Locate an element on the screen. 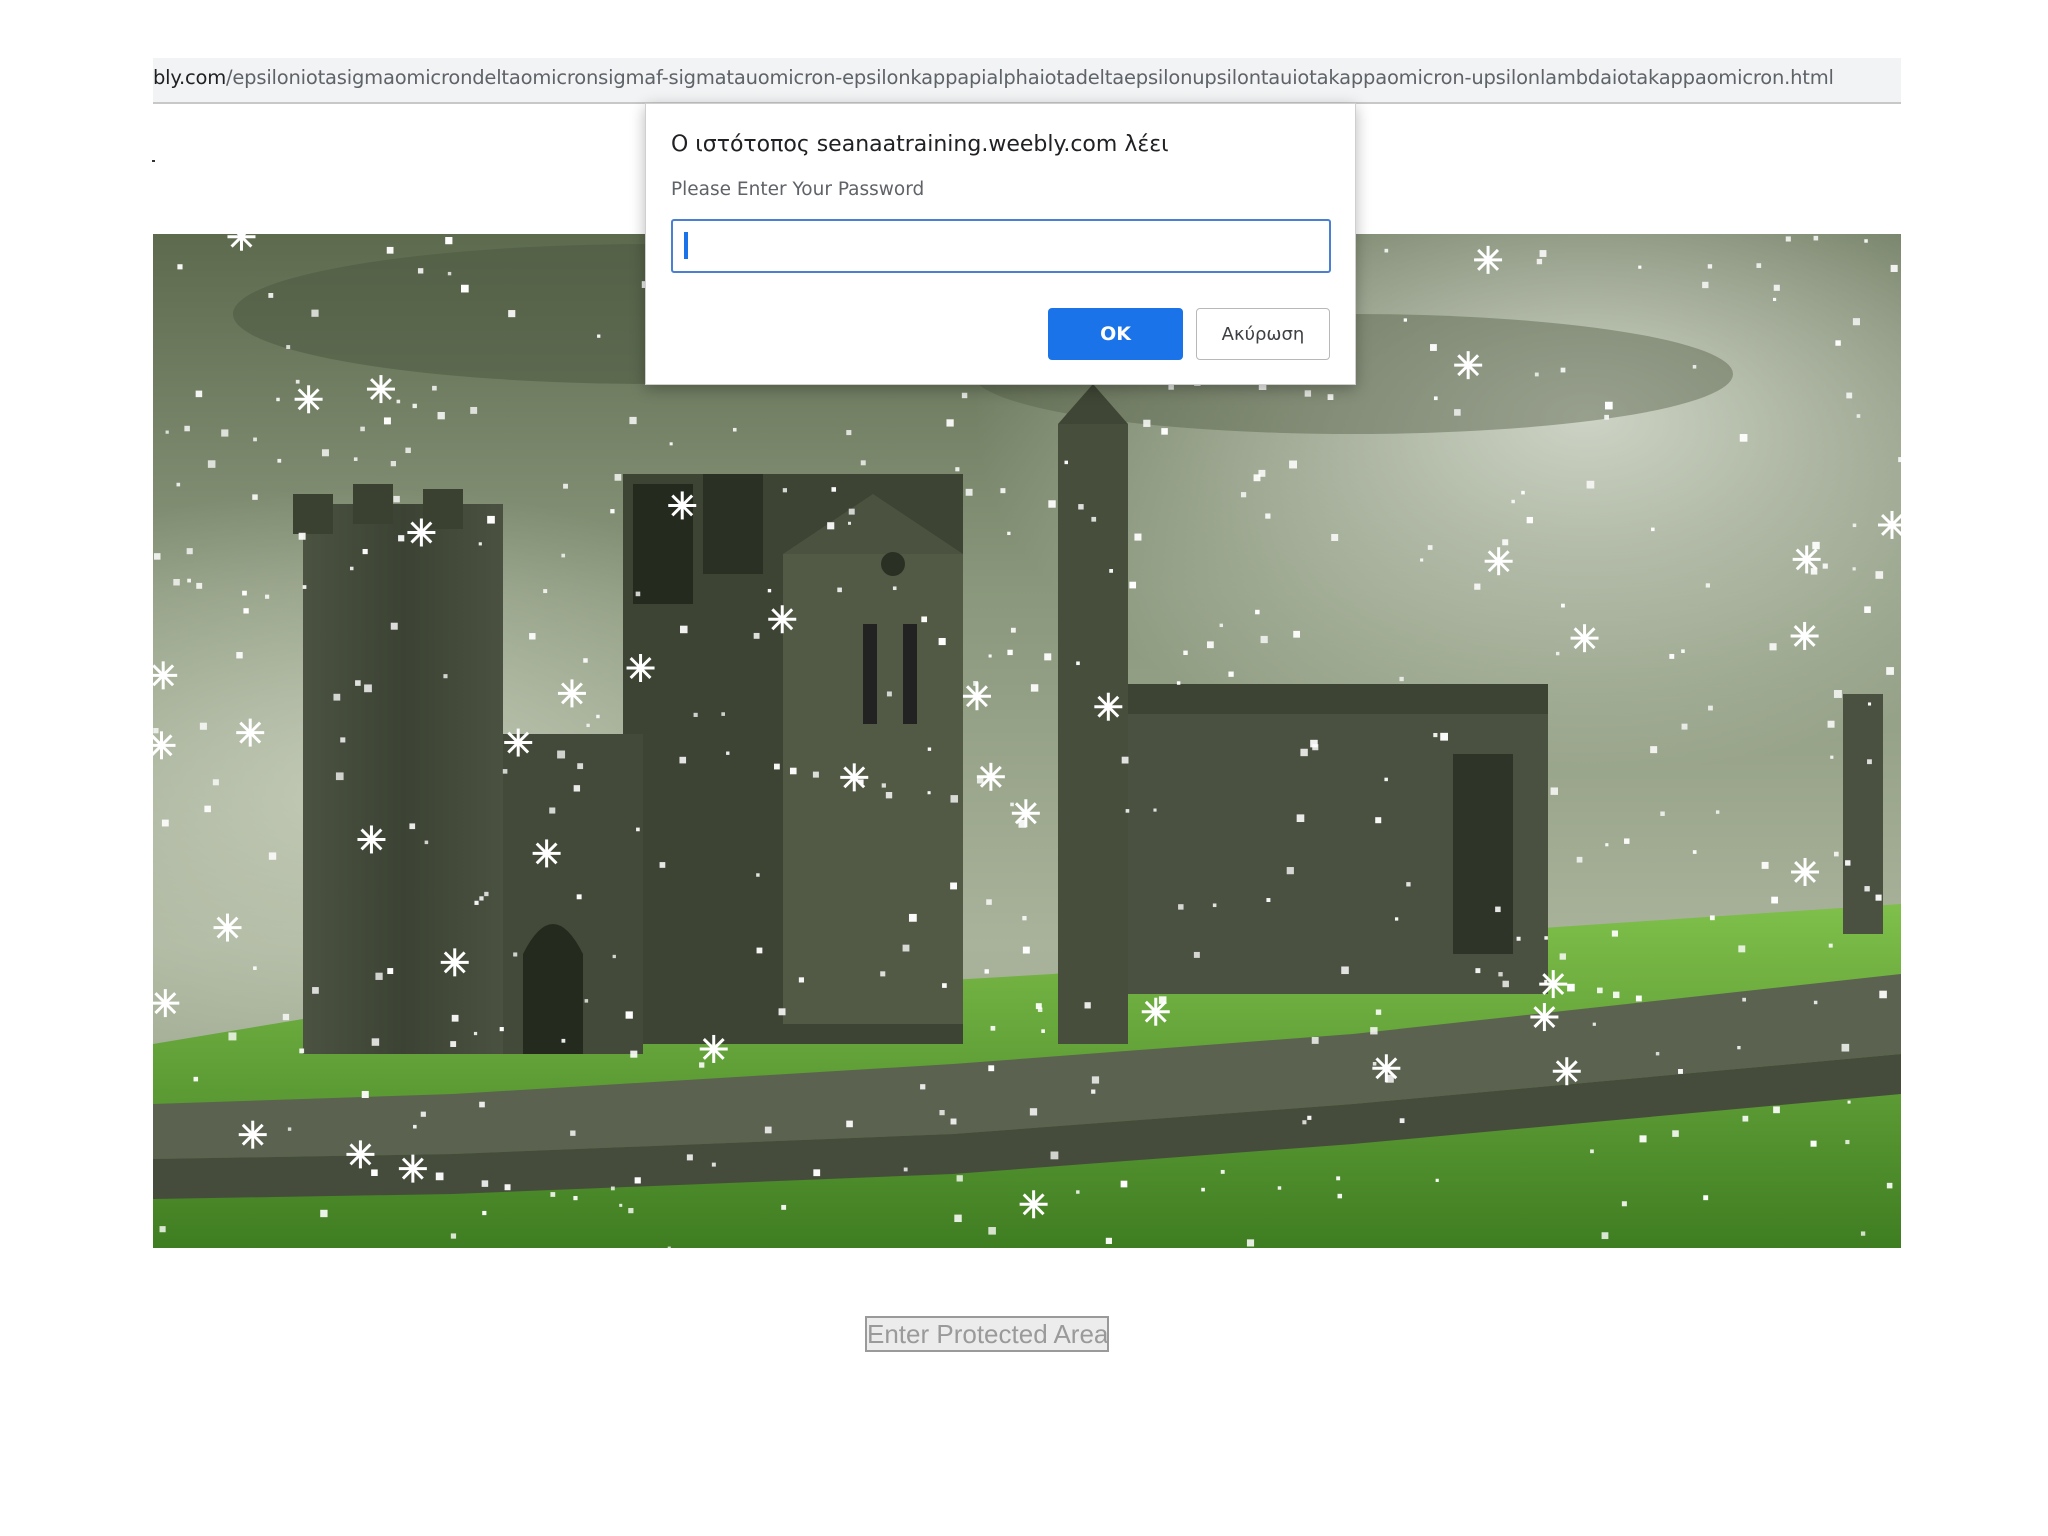  password-input is located at coordinates (1001, 246).